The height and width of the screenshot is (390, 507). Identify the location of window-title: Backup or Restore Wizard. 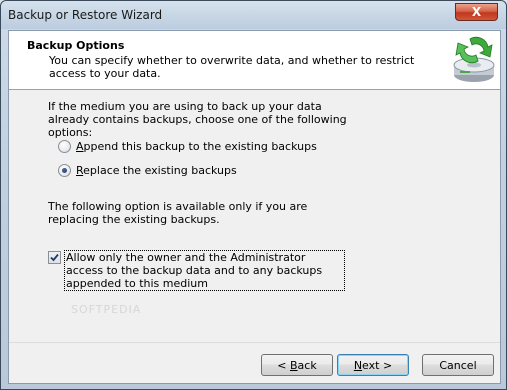
(85, 15).